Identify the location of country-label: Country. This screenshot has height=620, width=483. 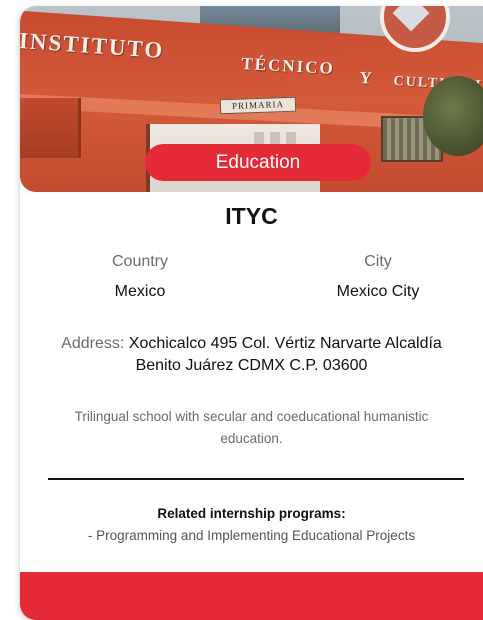
(140, 261).